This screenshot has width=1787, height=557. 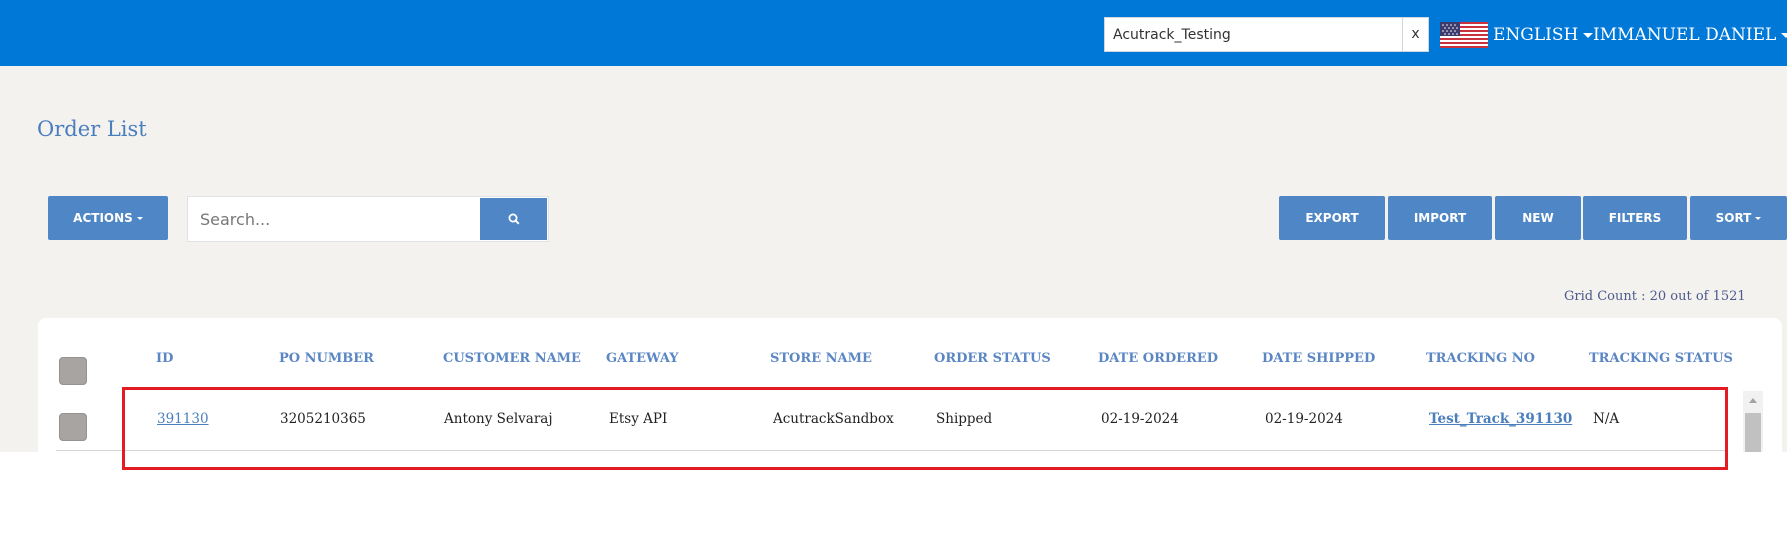 What do you see at coordinates (73, 427) in the screenshot?
I see `row-select-checkbox` at bounding box center [73, 427].